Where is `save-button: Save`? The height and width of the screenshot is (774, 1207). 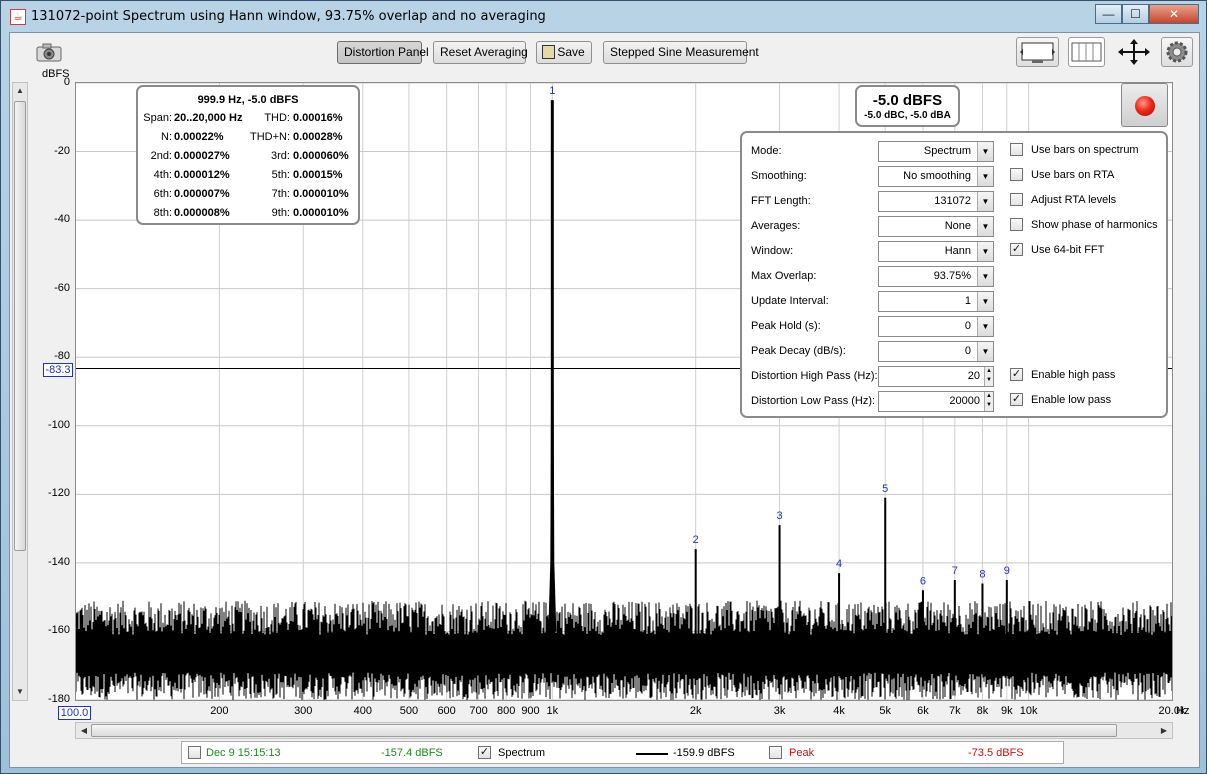
save-button: Save is located at coordinates (564, 52).